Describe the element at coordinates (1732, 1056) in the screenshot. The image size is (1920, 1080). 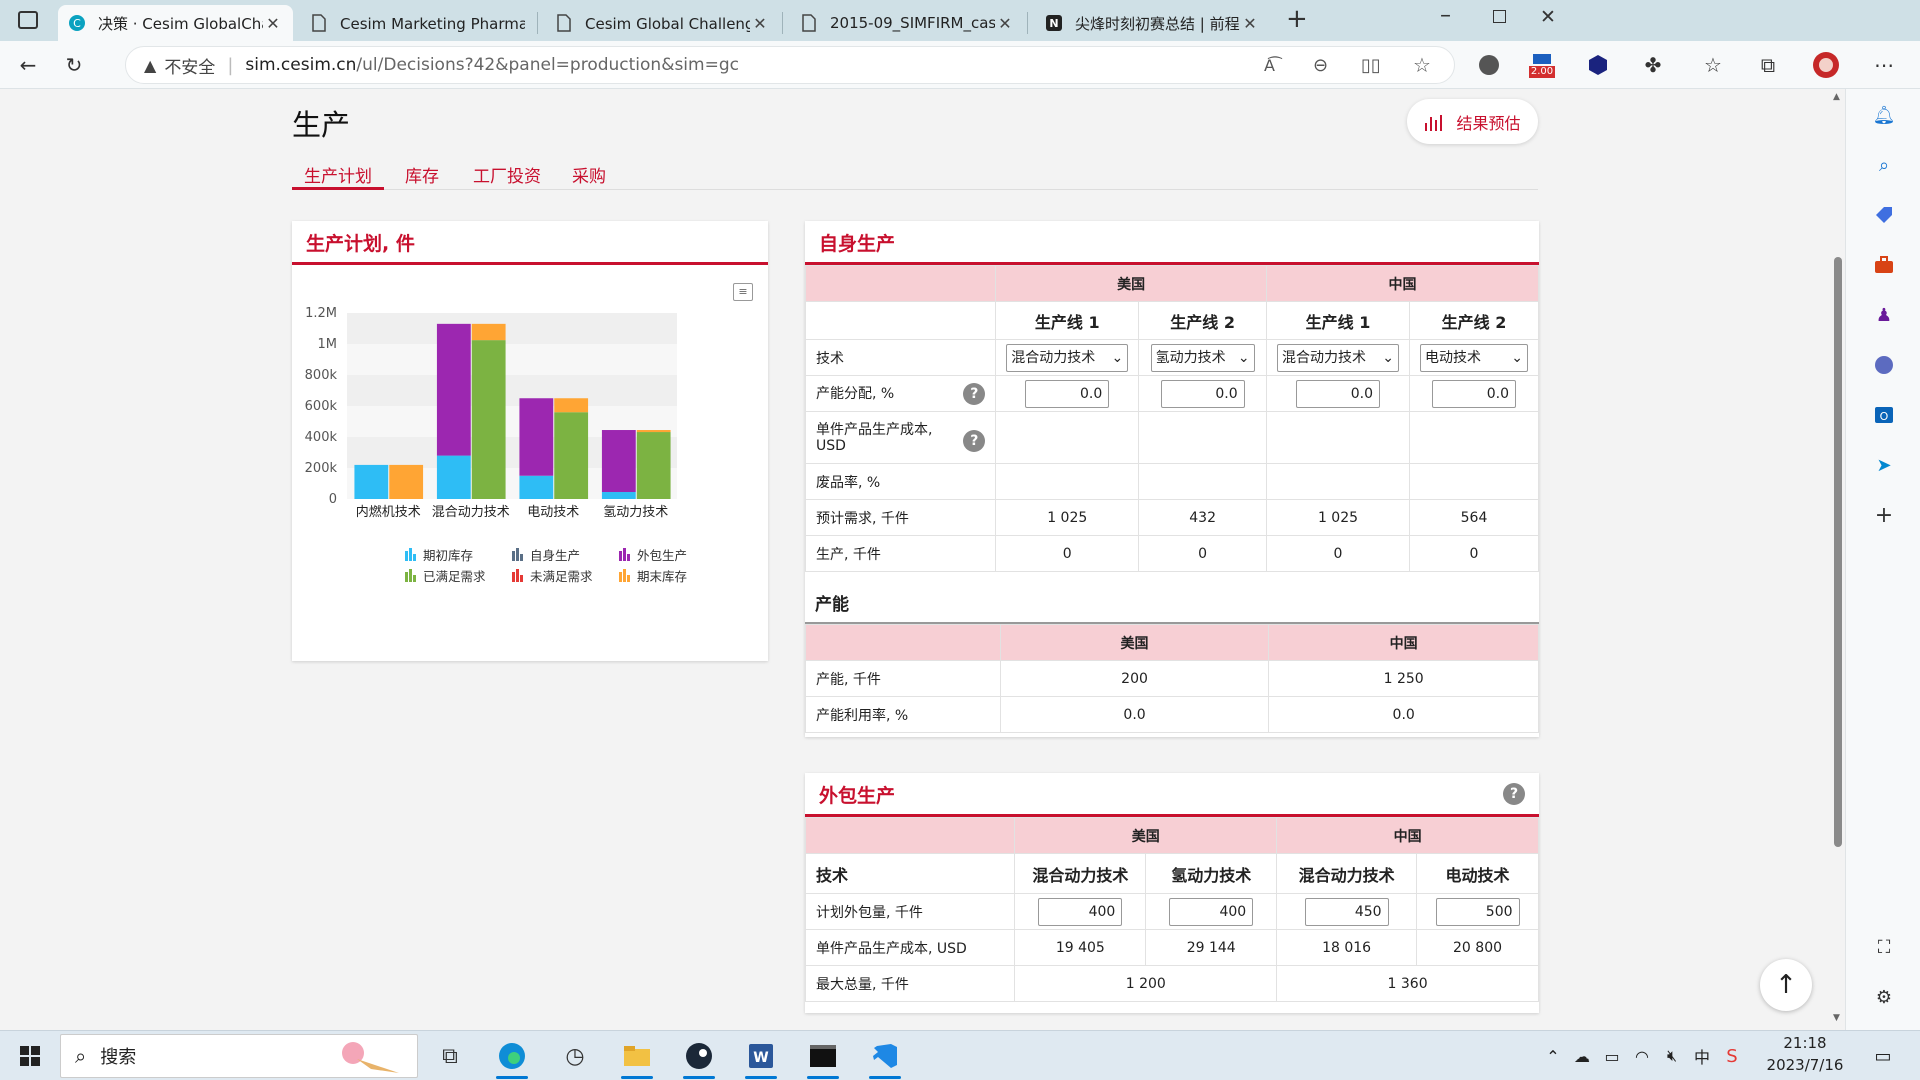
I see `sogou-icon: S` at that location.